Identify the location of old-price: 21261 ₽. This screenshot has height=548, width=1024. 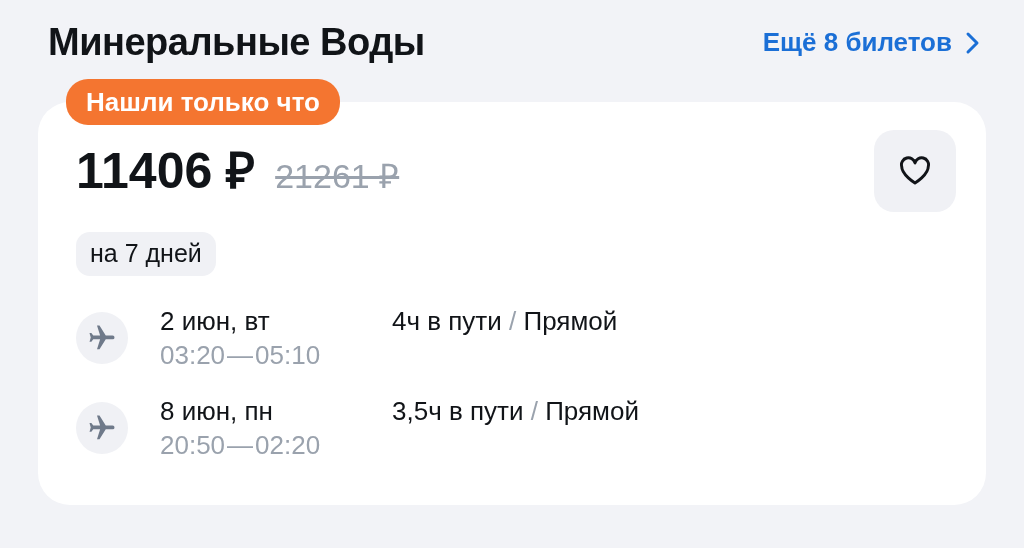
(337, 176).